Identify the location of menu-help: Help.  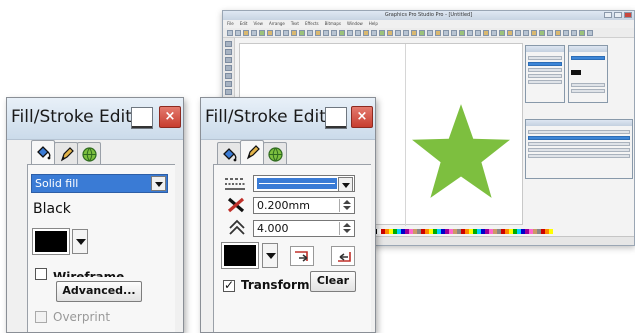
(373, 24).